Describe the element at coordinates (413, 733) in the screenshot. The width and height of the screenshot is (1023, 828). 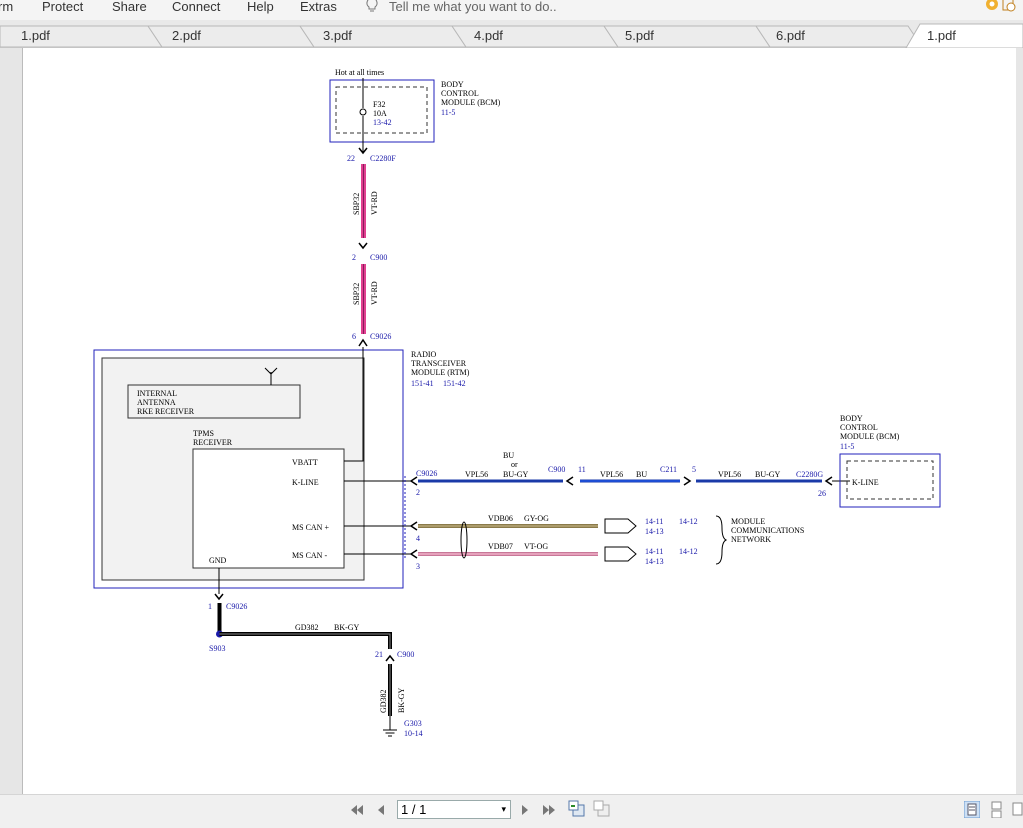
I see `gnd-ground-ref: 10-14` at that location.